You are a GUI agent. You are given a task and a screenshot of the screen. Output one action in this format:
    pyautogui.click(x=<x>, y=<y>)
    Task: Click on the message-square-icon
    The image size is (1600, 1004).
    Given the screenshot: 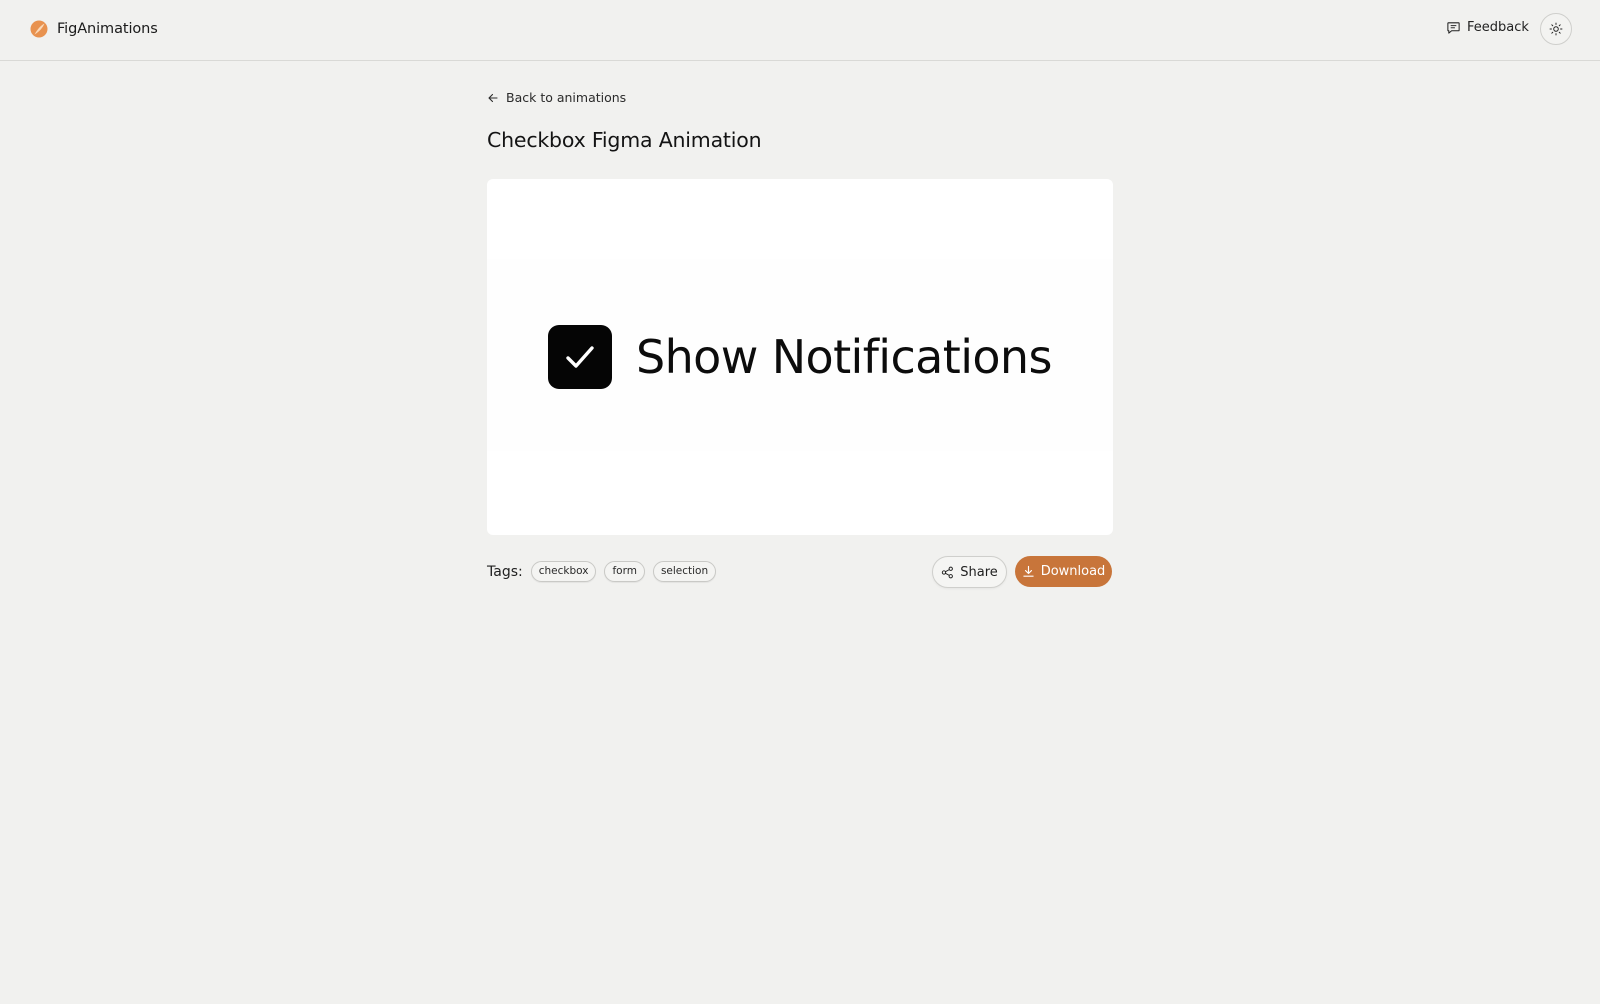 What is the action you would take?
    pyautogui.click(x=1453, y=28)
    